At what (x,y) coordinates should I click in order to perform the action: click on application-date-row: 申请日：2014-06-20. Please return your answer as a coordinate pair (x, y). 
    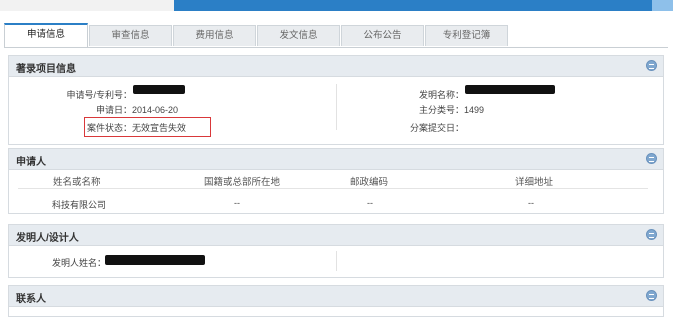
    Looking at the image, I should click on (115, 109).